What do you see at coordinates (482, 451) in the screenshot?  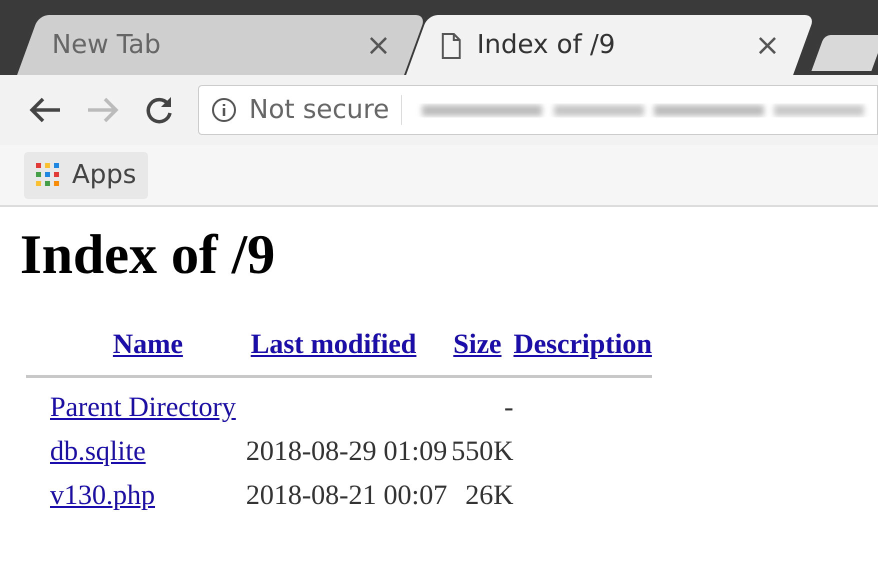 I see `file-size: 550K` at bounding box center [482, 451].